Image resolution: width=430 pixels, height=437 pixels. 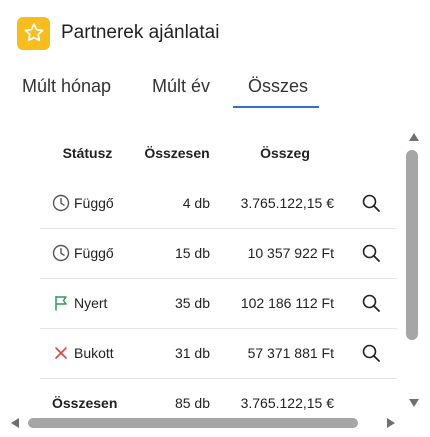 I want to click on status-label: Nyert, so click(x=91, y=303).